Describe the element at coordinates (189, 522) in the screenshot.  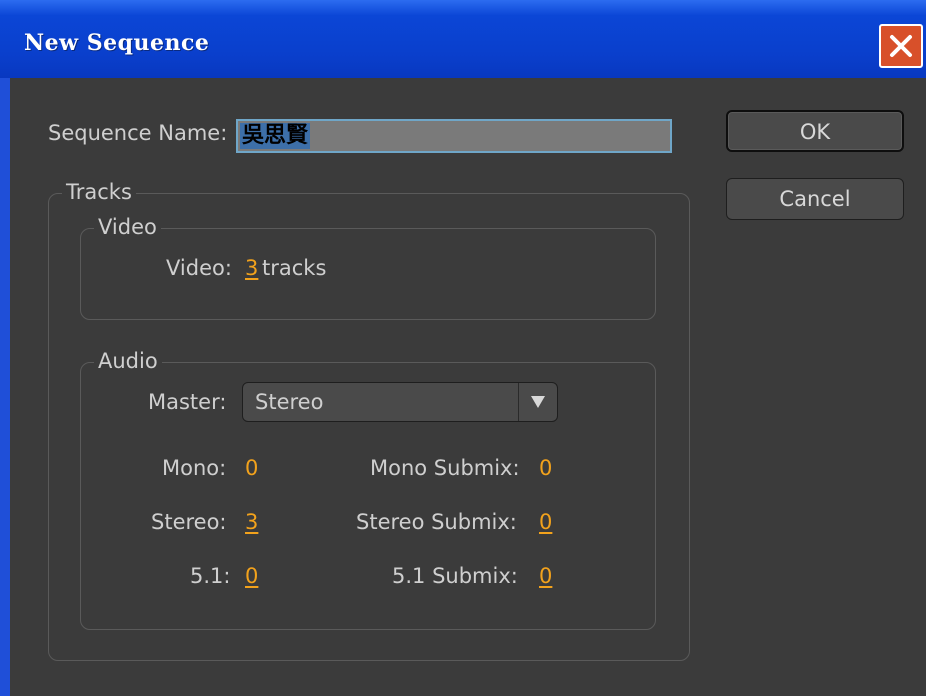
I see `stereo-label: Stereo:` at that location.